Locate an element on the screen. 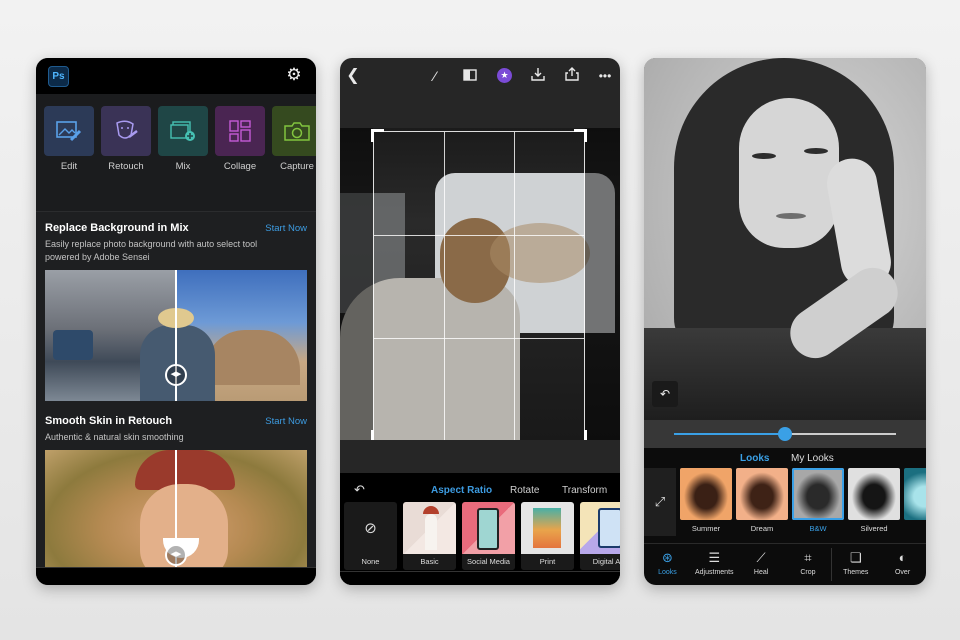  tool-label: Collage is located at coordinates (240, 166).